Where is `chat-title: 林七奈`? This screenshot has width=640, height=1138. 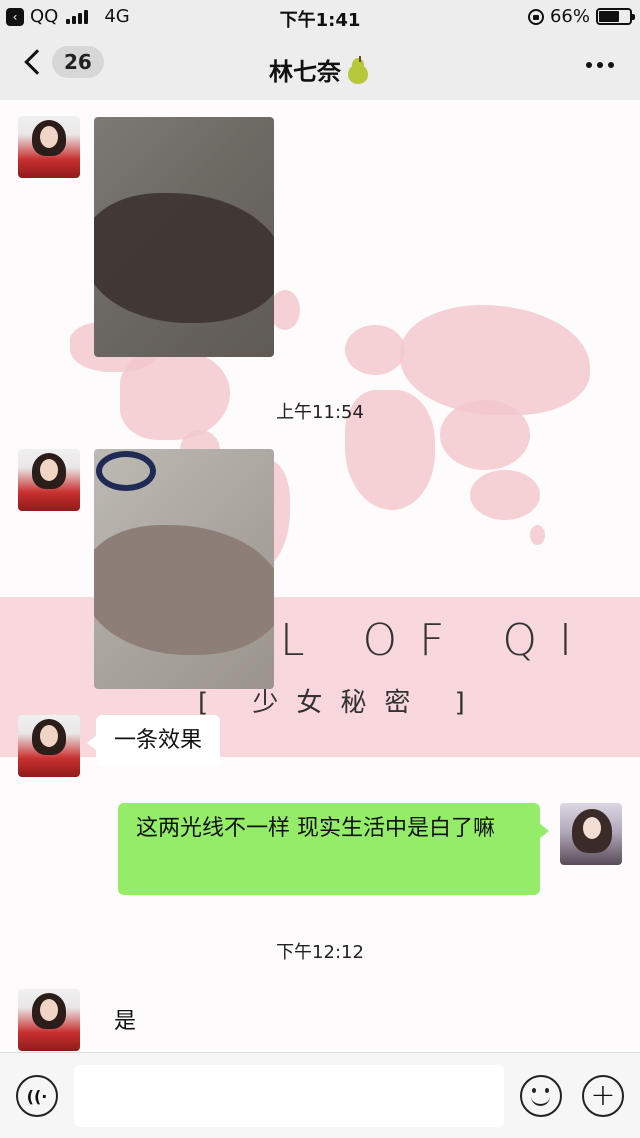
chat-title: 林七奈 is located at coordinates (320, 69).